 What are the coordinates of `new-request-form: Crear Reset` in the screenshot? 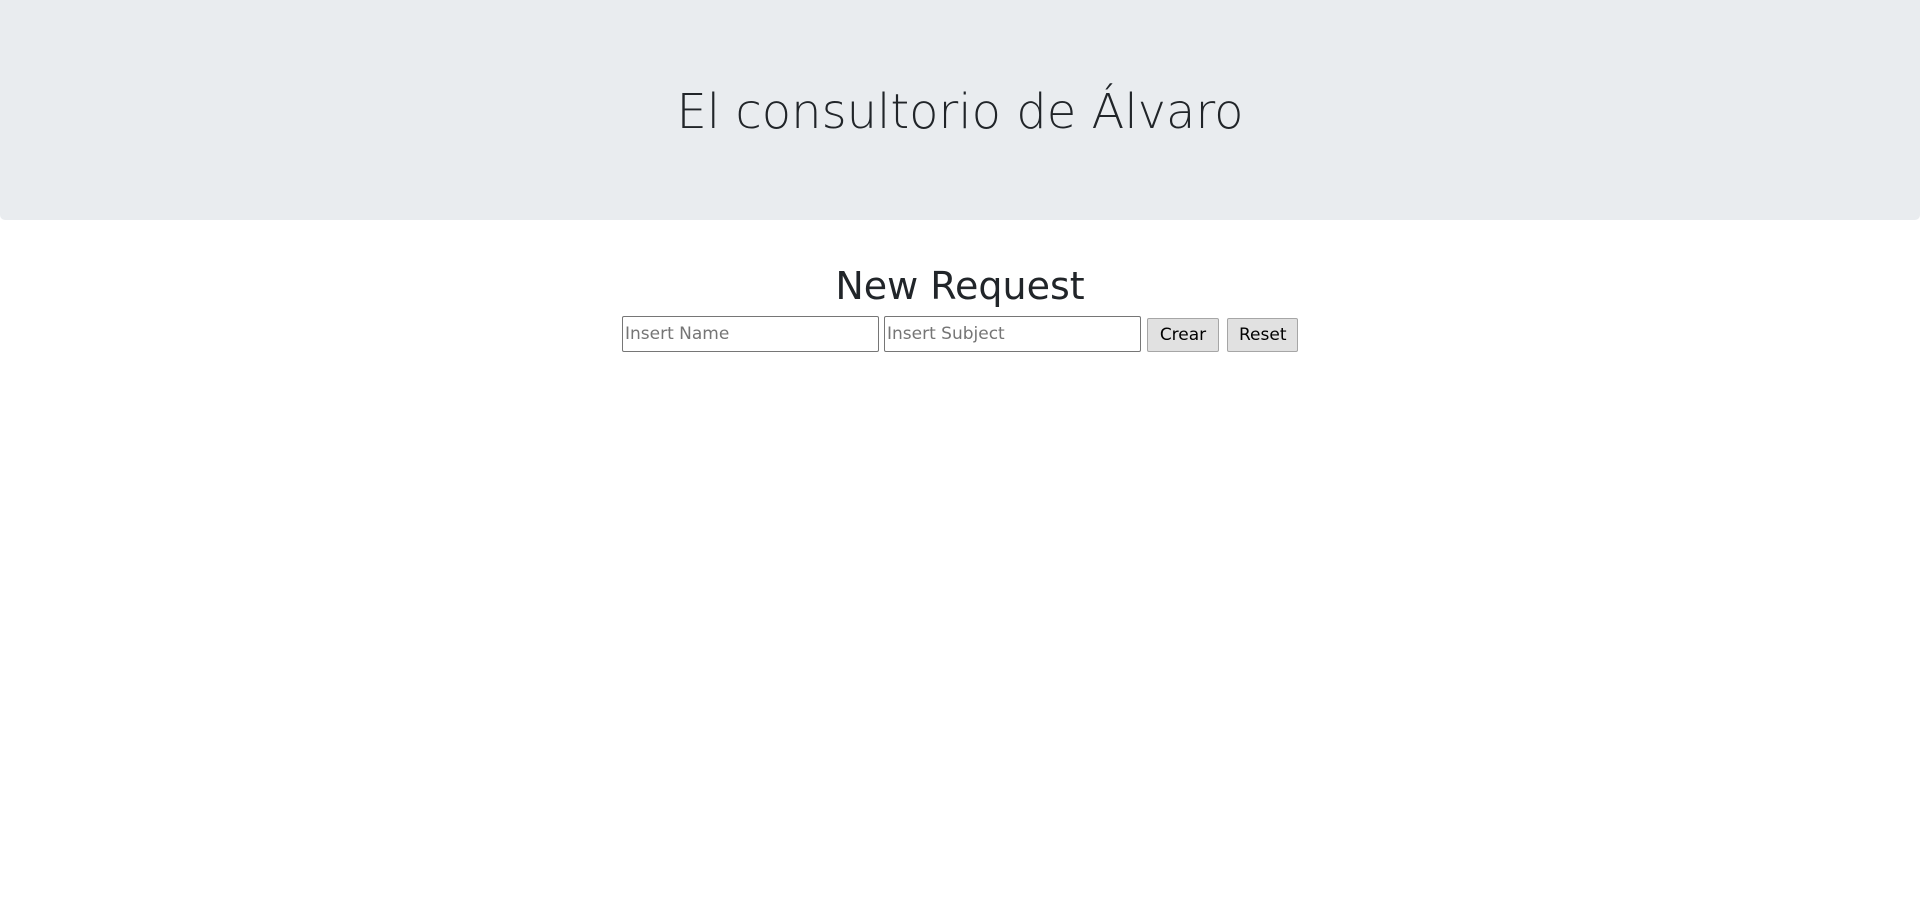 It's located at (960, 334).